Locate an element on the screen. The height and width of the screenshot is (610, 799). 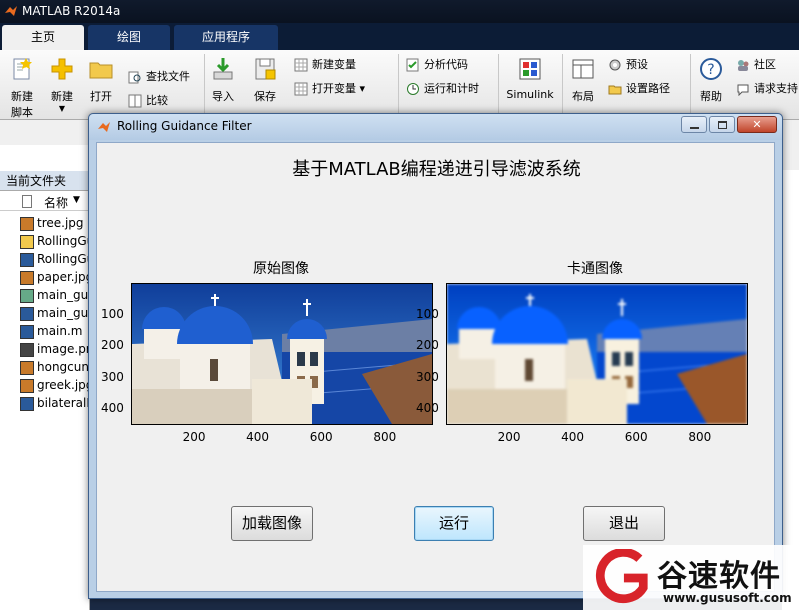
load-image-button: 加载图像 is located at coordinates (272, 523).